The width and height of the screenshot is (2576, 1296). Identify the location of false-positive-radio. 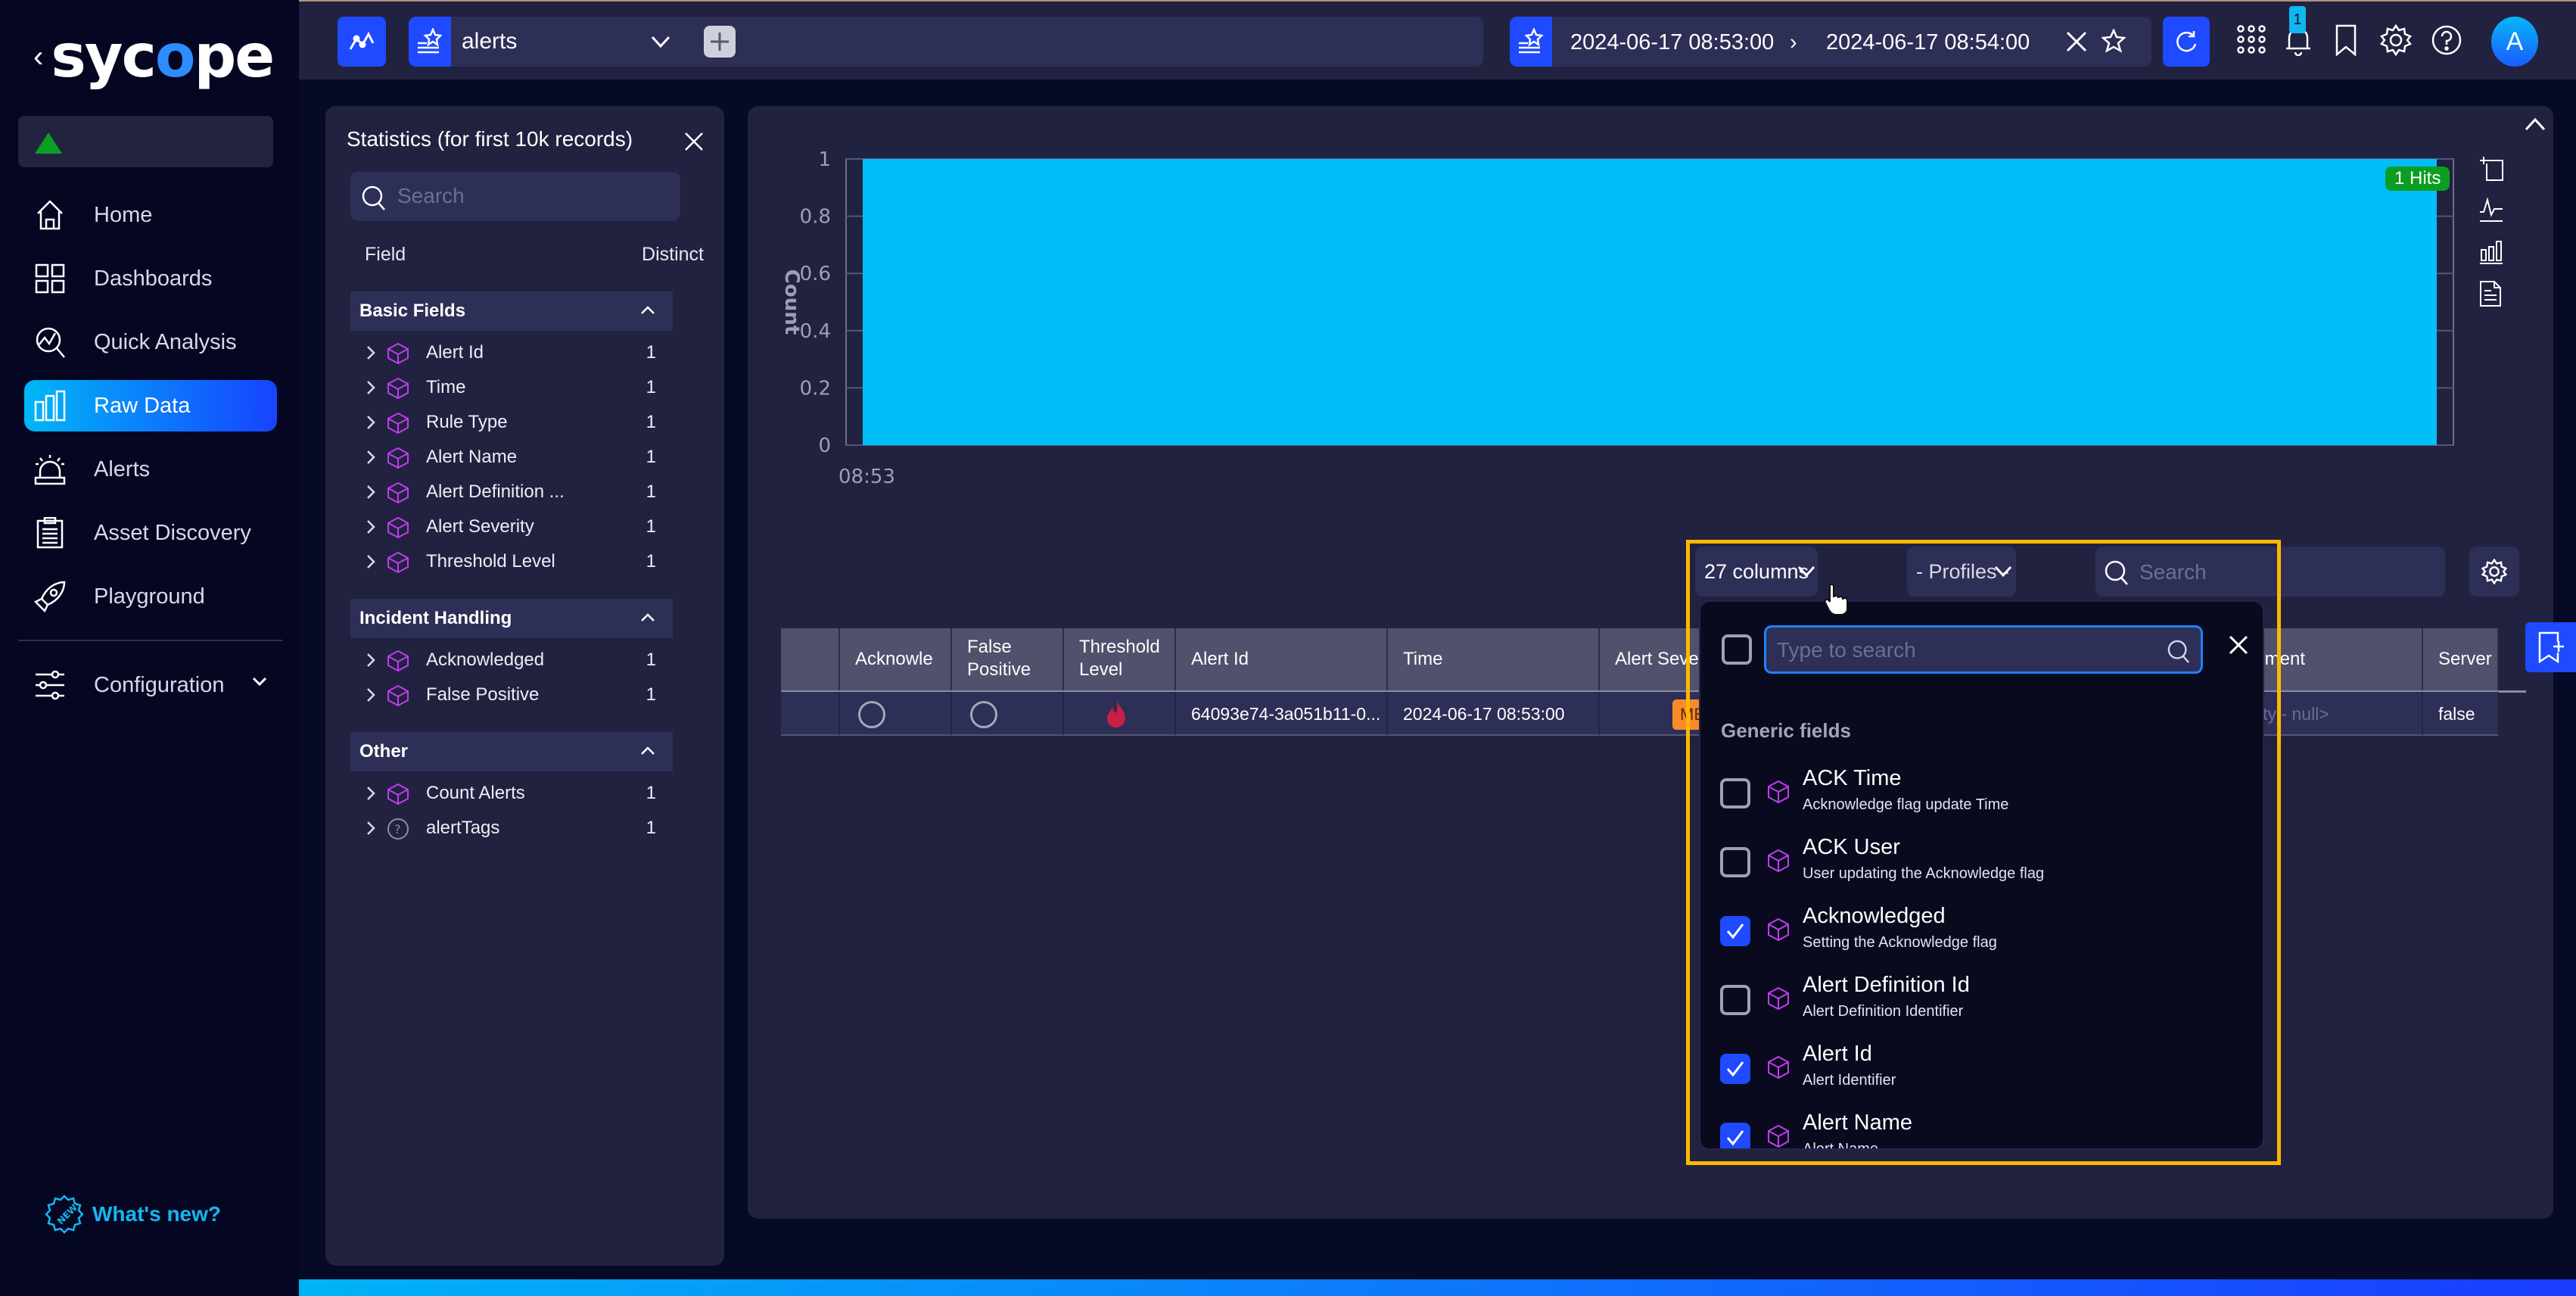
(983, 714).